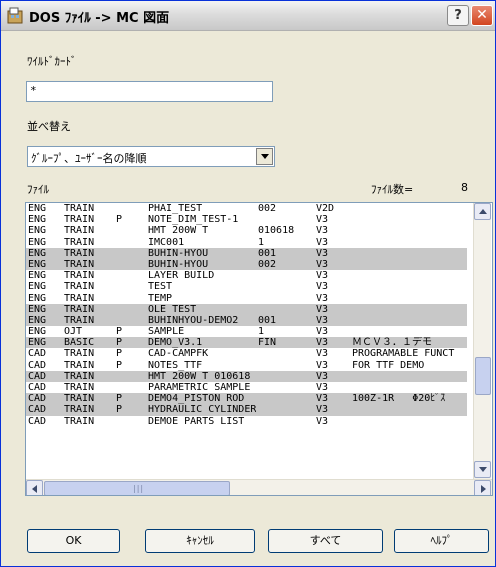 The image size is (496, 567). What do you see at coordinates (160, 298) in the screenshot?
I see `cell-name: TEMP` at bounding box center [160, 298].